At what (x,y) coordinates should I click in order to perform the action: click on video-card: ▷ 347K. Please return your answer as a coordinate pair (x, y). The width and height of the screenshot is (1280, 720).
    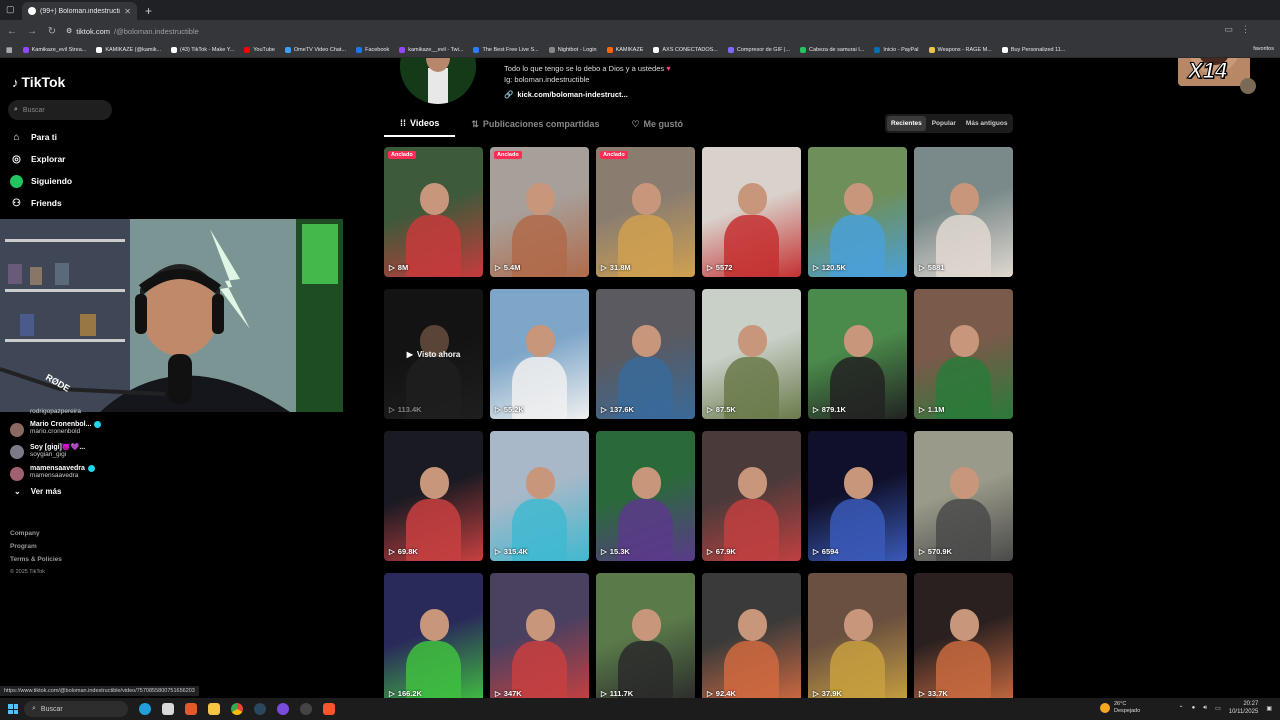
    Looking at the image, I should click on (539, 635).